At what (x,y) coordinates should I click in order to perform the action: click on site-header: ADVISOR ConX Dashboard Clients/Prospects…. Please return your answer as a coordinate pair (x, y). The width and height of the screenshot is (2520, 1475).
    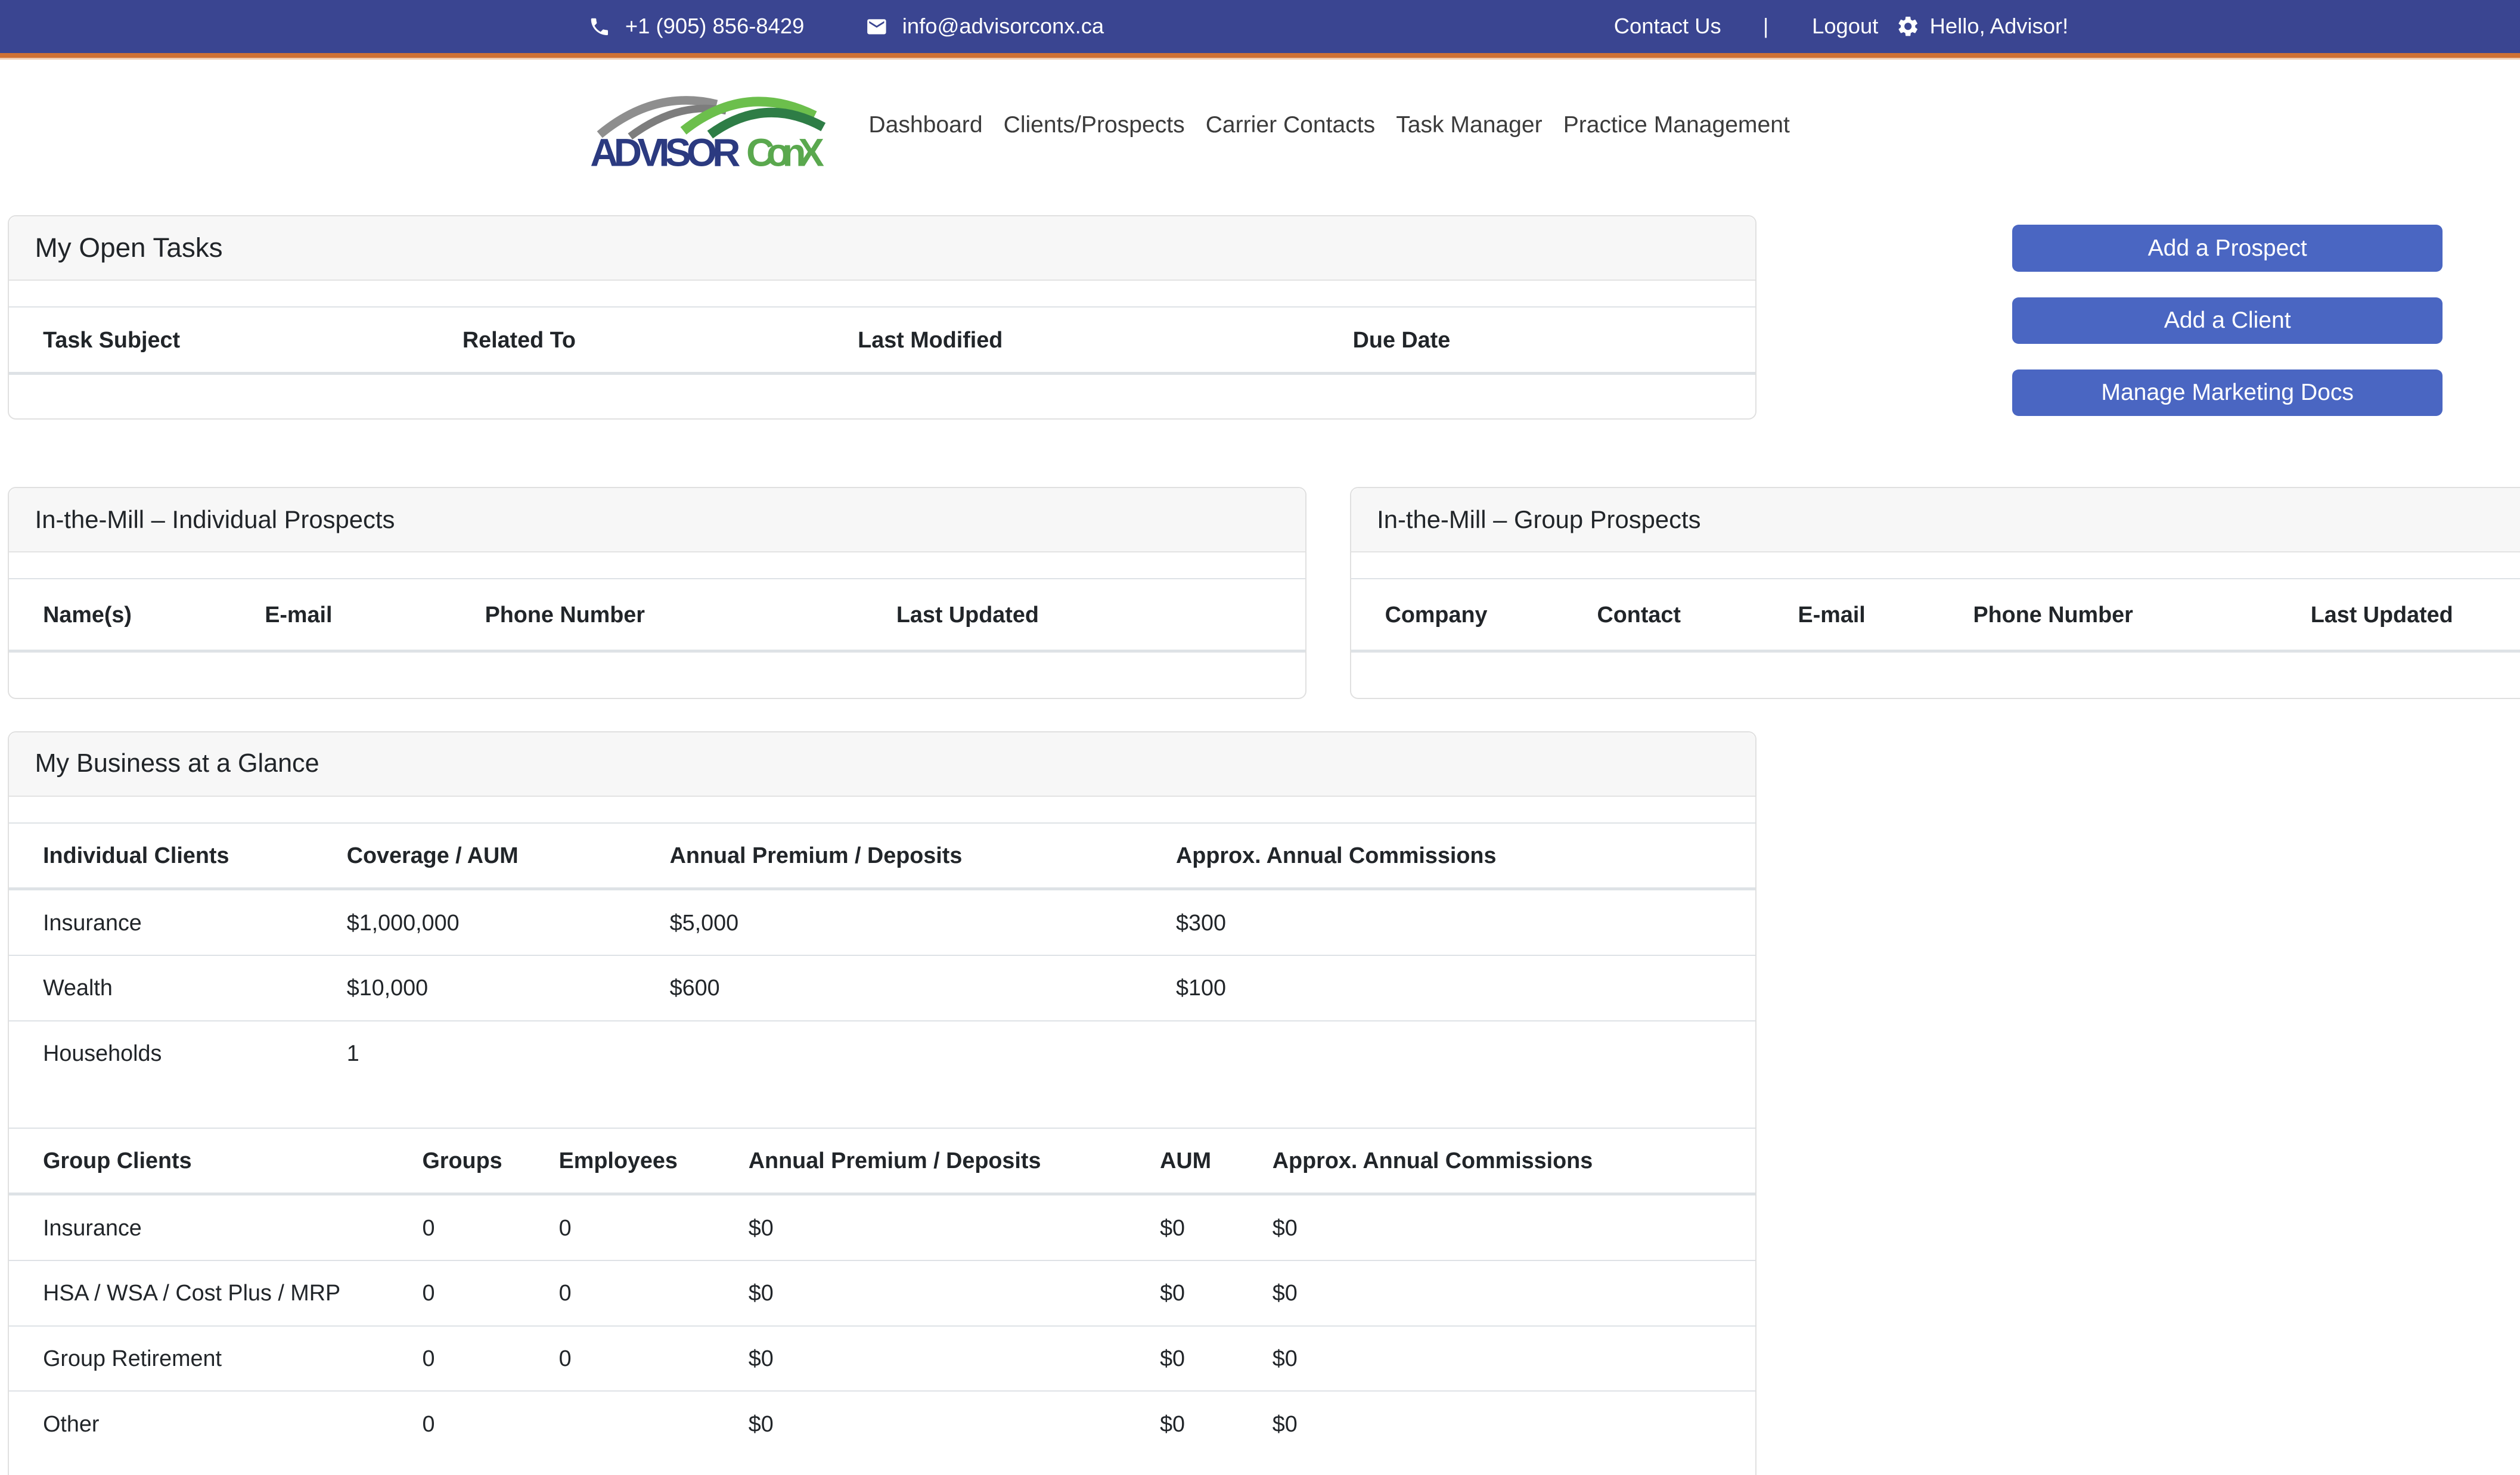
    Looking at the image, I should click on (1260, 125).